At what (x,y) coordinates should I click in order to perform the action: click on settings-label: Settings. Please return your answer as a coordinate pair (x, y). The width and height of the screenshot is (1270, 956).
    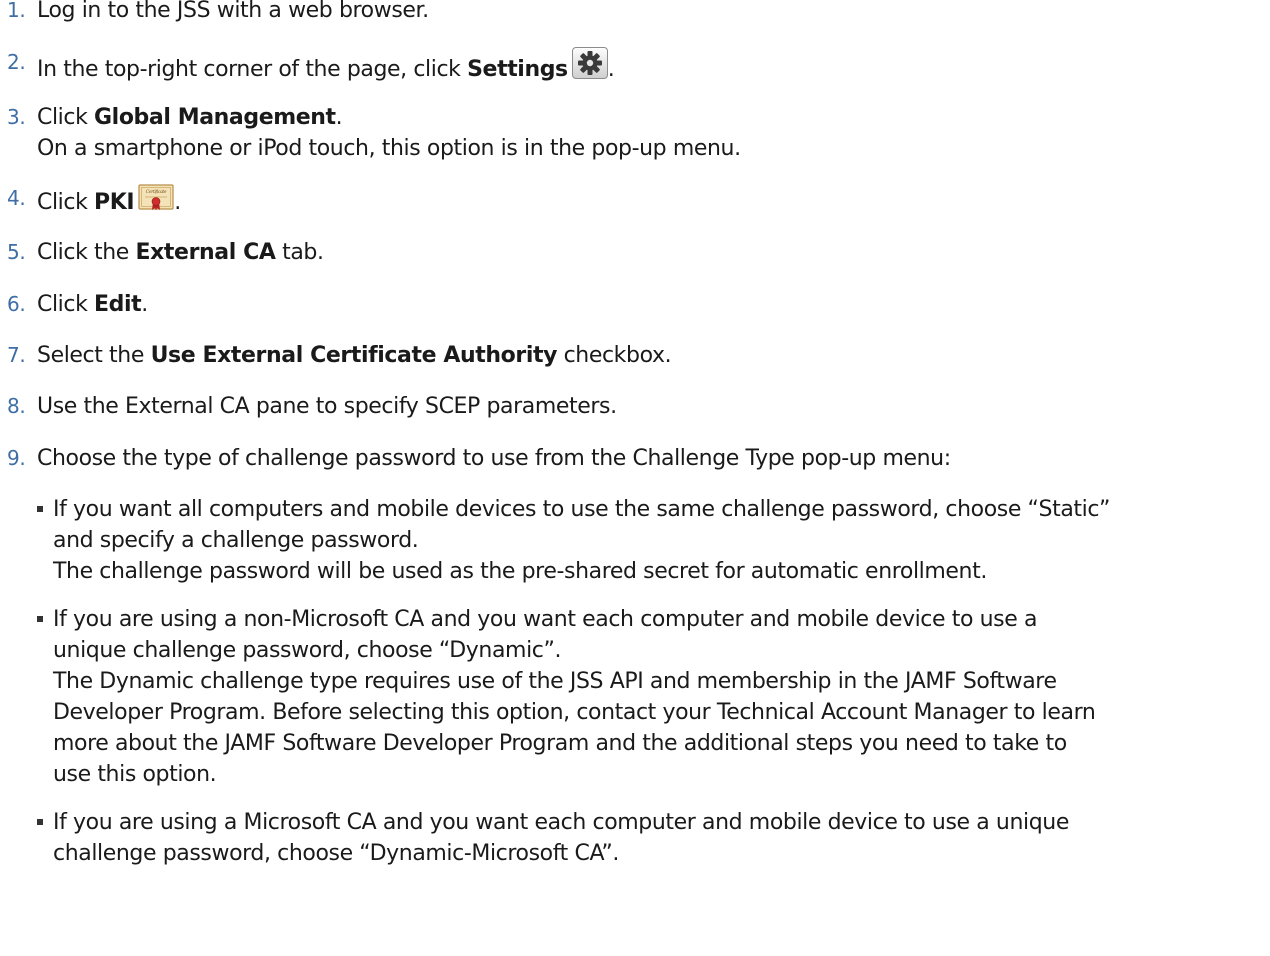
    Looking at the image, I should click on (517, 69).